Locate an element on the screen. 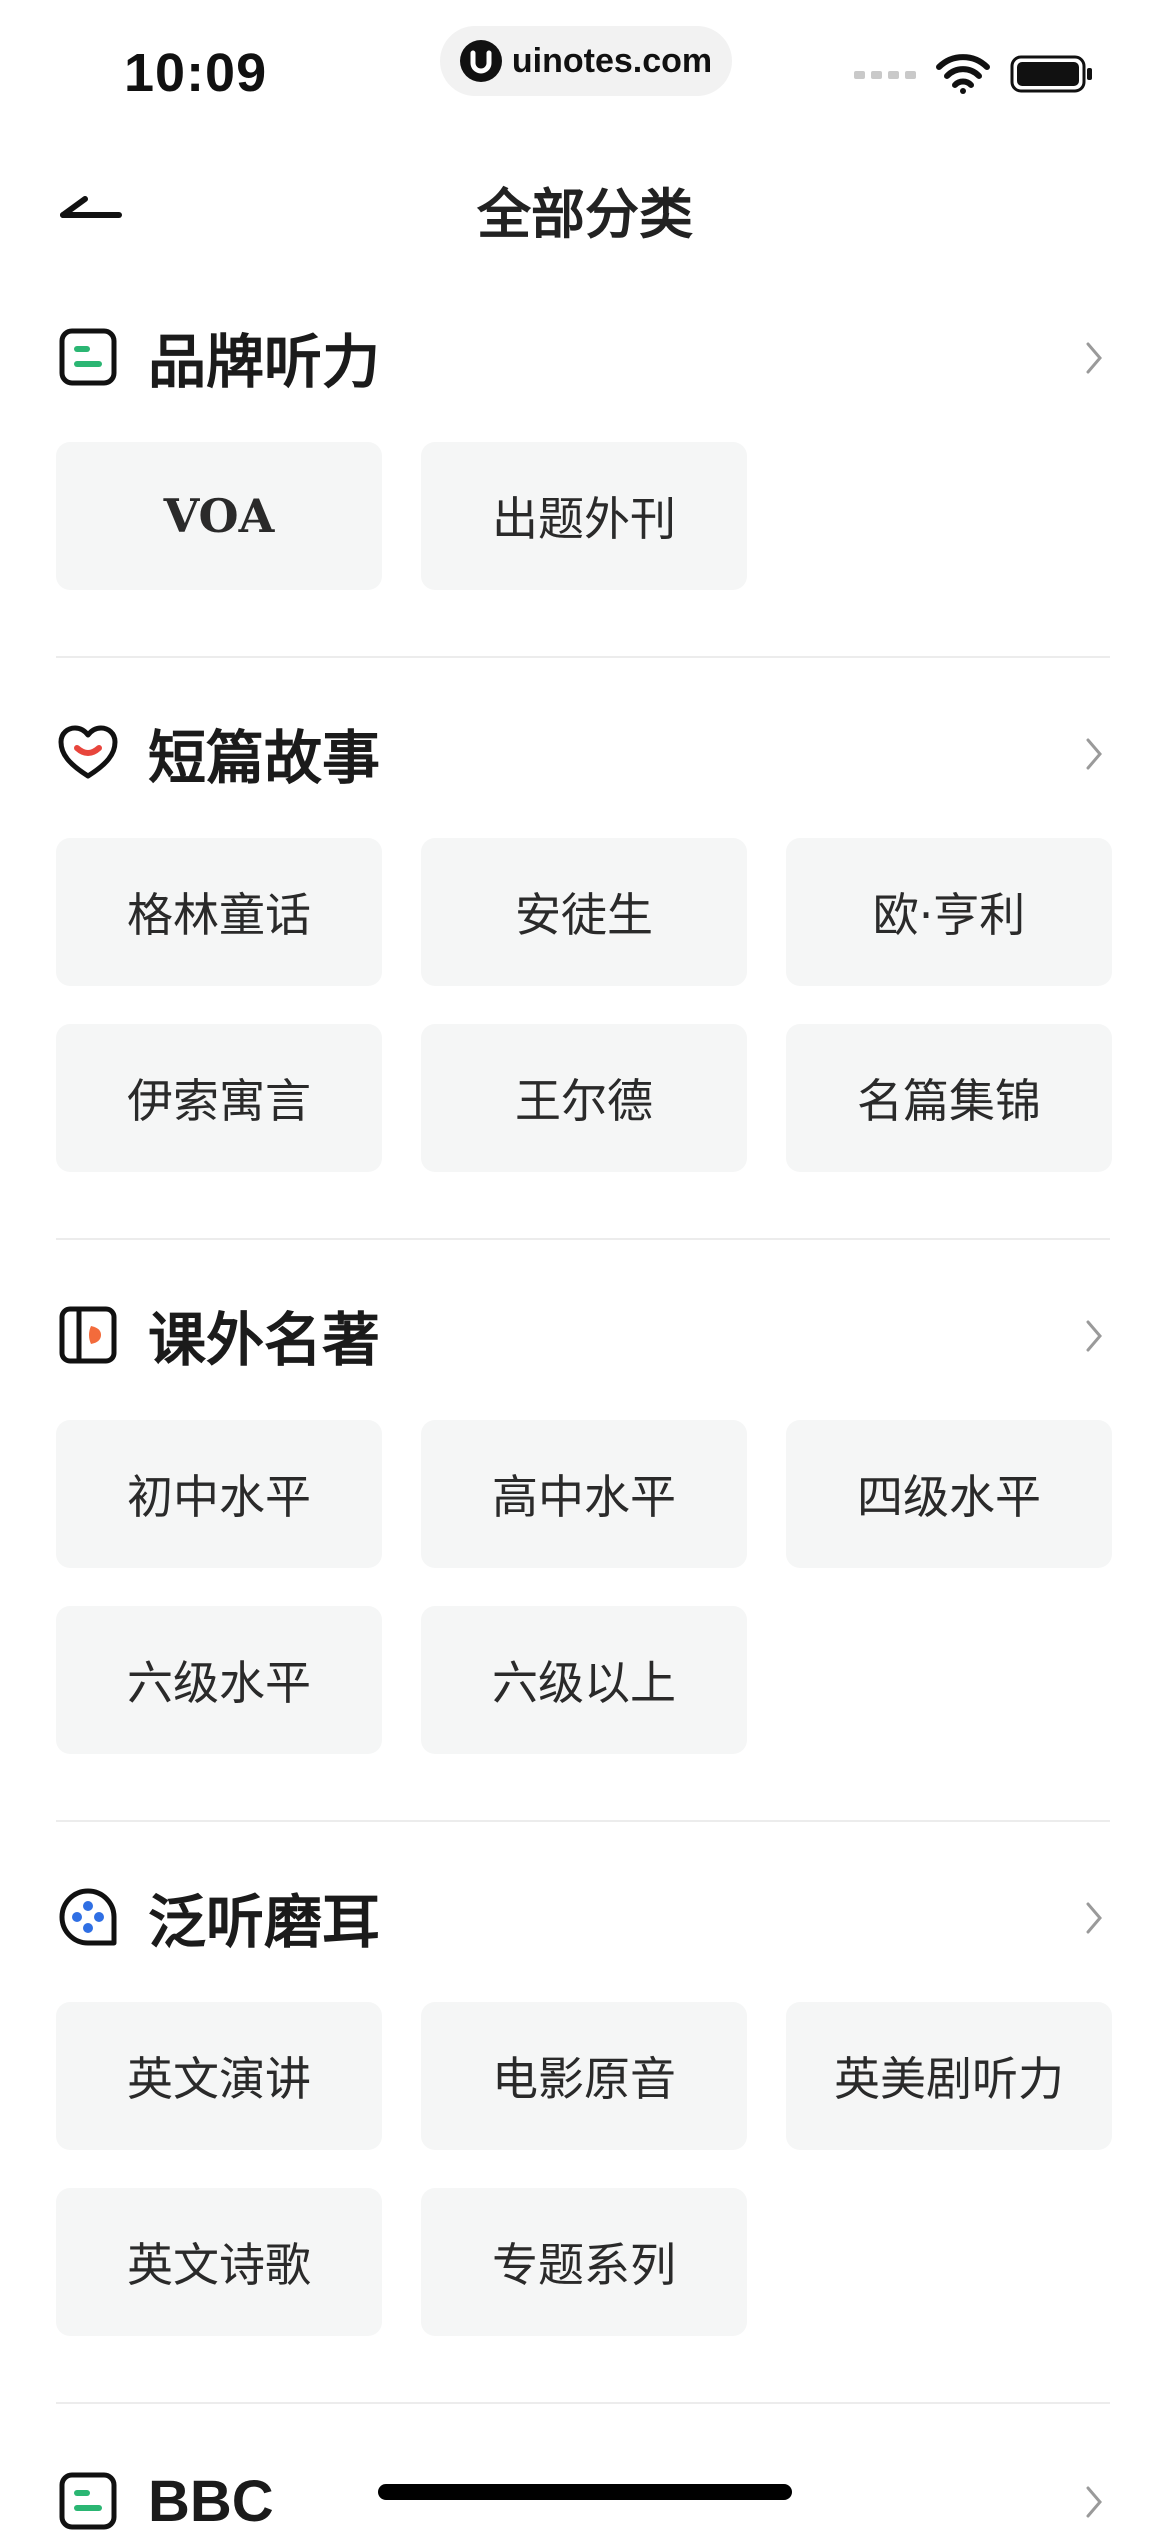 The height and width of the screenshot is (2546, 1170). heart-icon is located at coordinates (88, 753).